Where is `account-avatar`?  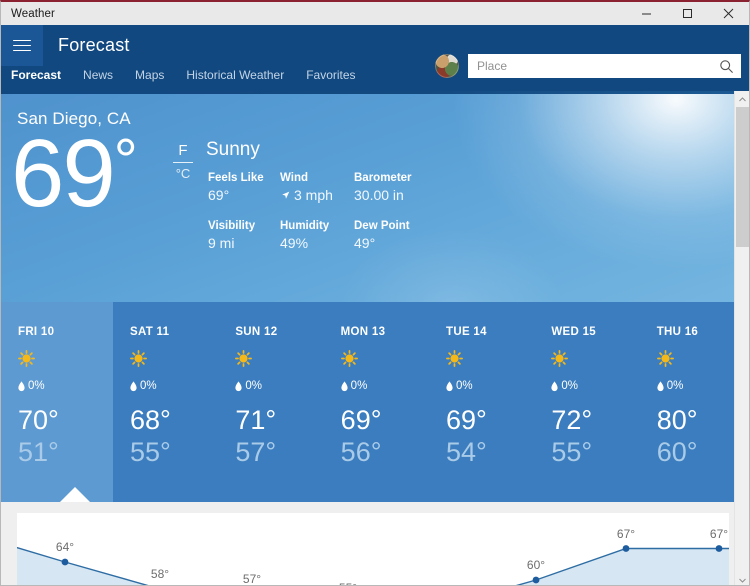 account-avatar is located at coordinates (447, 66).